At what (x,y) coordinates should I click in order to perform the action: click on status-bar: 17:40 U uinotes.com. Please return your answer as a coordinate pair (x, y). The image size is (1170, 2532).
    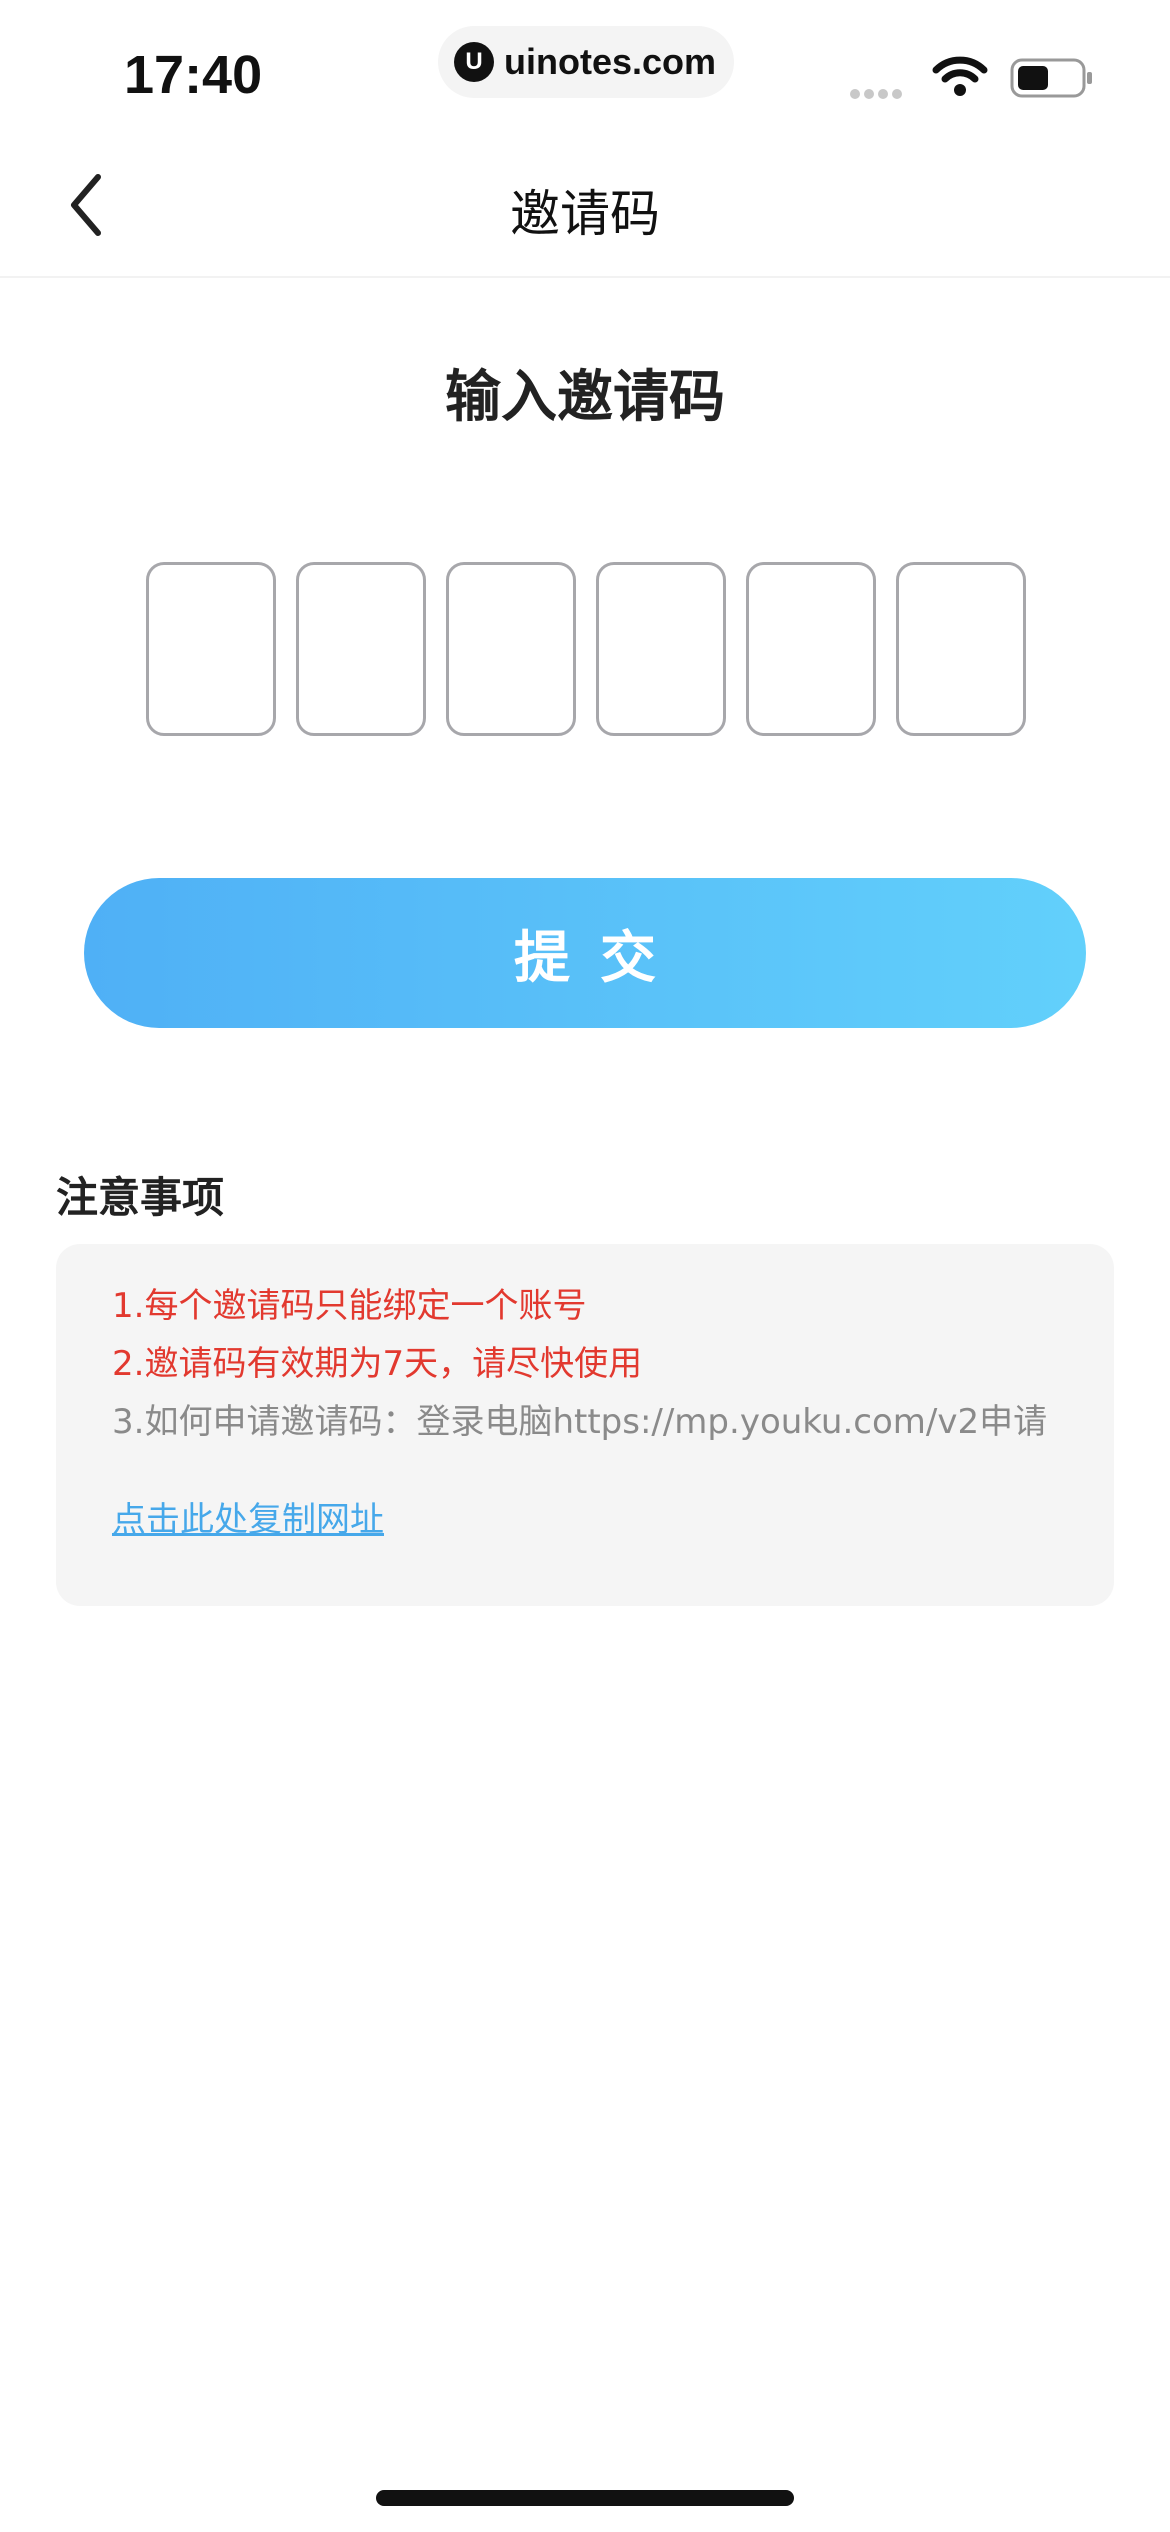
    Looking at the image, I should click on (585, 65).